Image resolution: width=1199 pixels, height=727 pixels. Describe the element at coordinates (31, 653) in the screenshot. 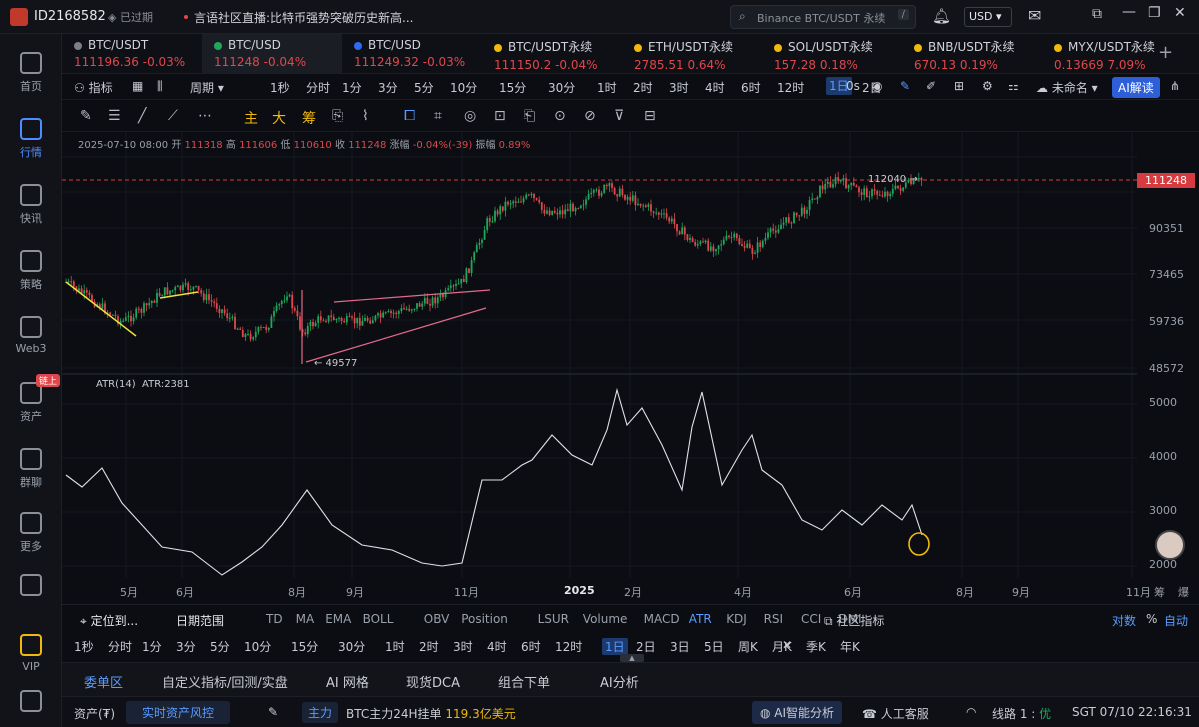

I see `sidebar-item-9: VIP` at that location.